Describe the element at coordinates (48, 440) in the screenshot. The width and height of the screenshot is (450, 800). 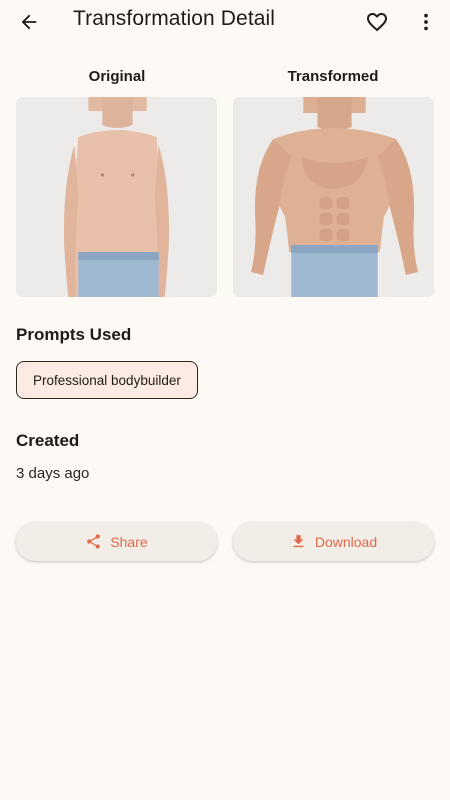
I see `created-section-title: Created` at that location.